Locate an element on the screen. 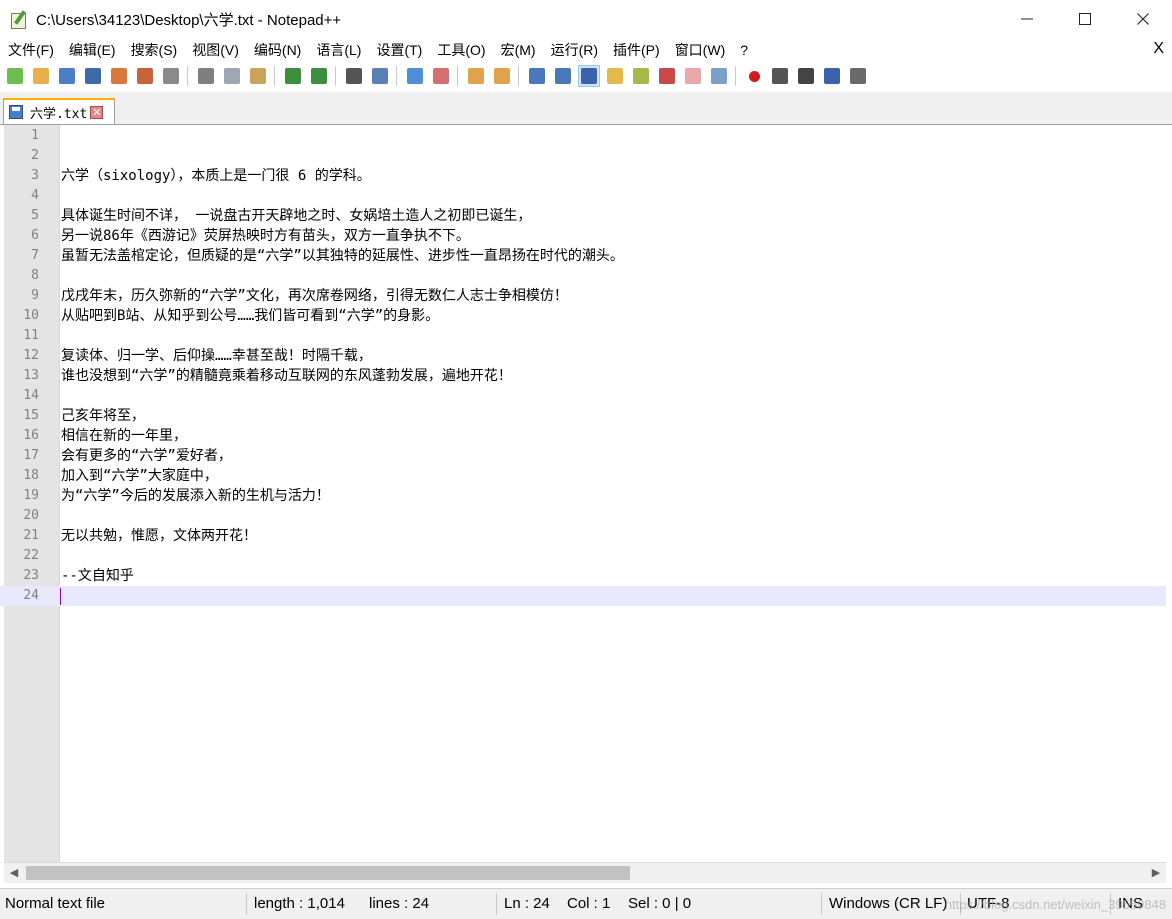 The width and height of the screenshot is (1172, 919). editor-line: 16 相信在新的一年里， is located at coordinates (583, 436).